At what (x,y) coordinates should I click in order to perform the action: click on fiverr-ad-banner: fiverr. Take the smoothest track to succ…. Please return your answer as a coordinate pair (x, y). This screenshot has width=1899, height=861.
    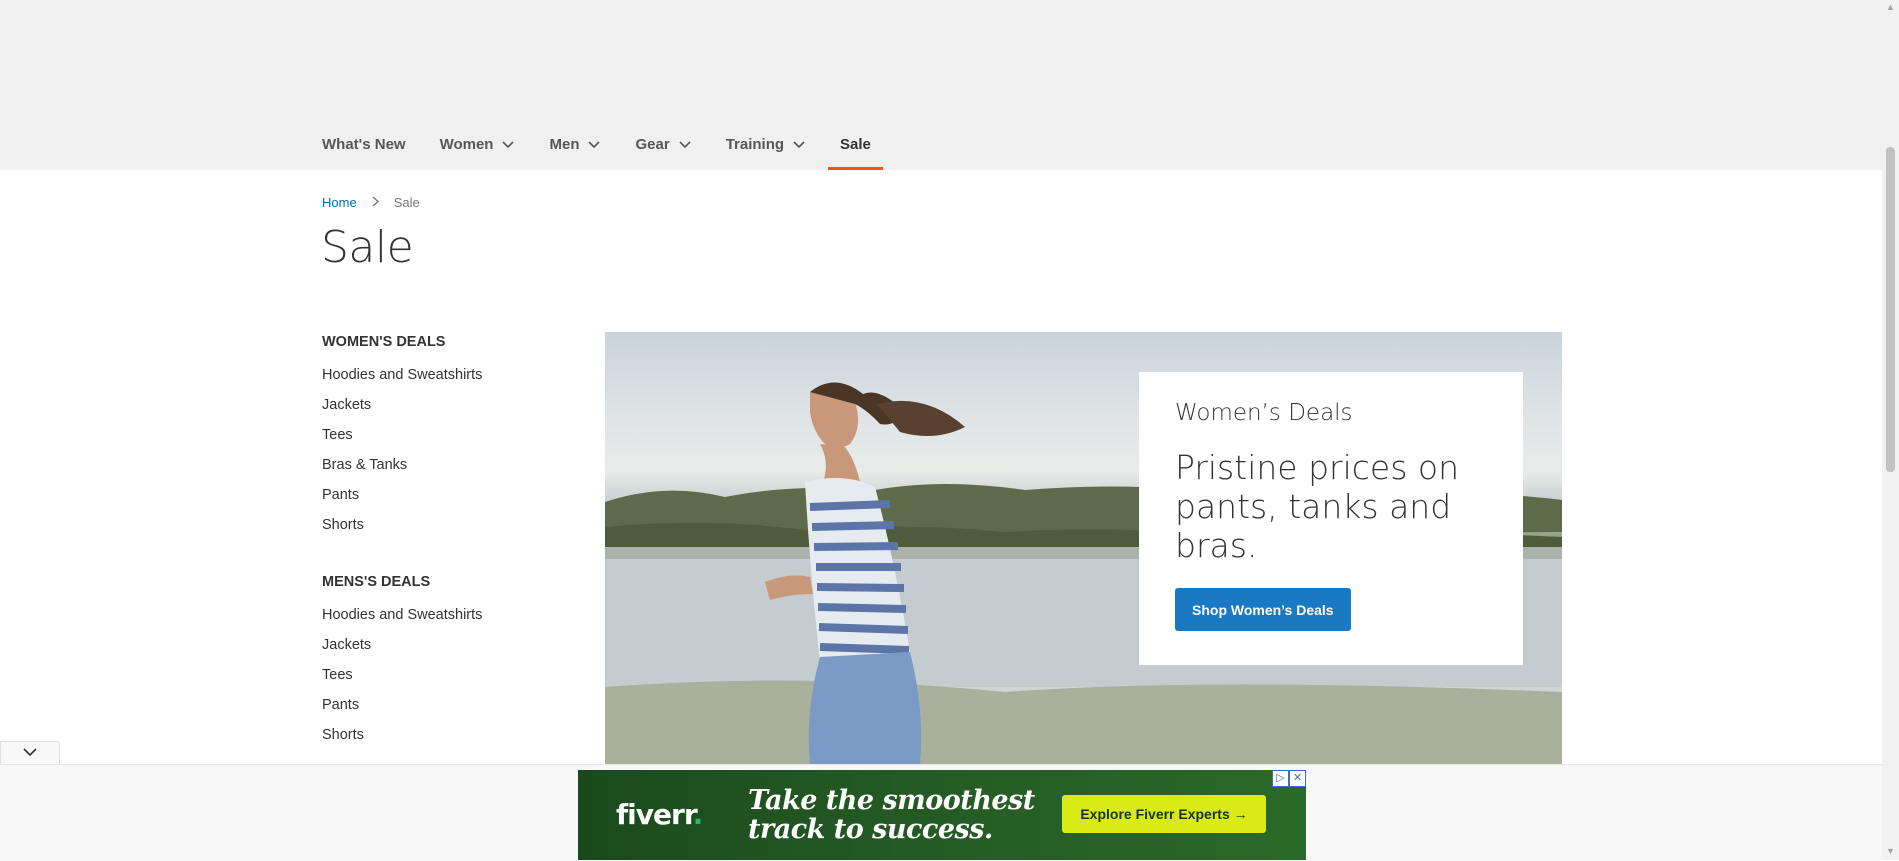
    Looking at the image, I should click on (942, 815).